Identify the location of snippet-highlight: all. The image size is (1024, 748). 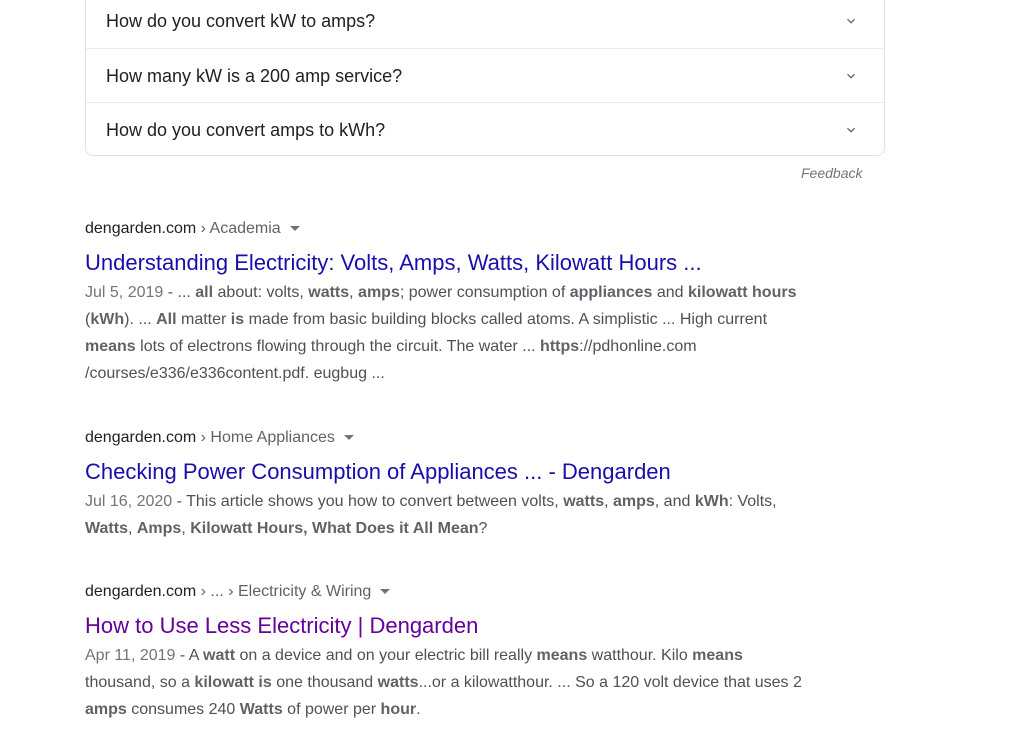
(204, 292).